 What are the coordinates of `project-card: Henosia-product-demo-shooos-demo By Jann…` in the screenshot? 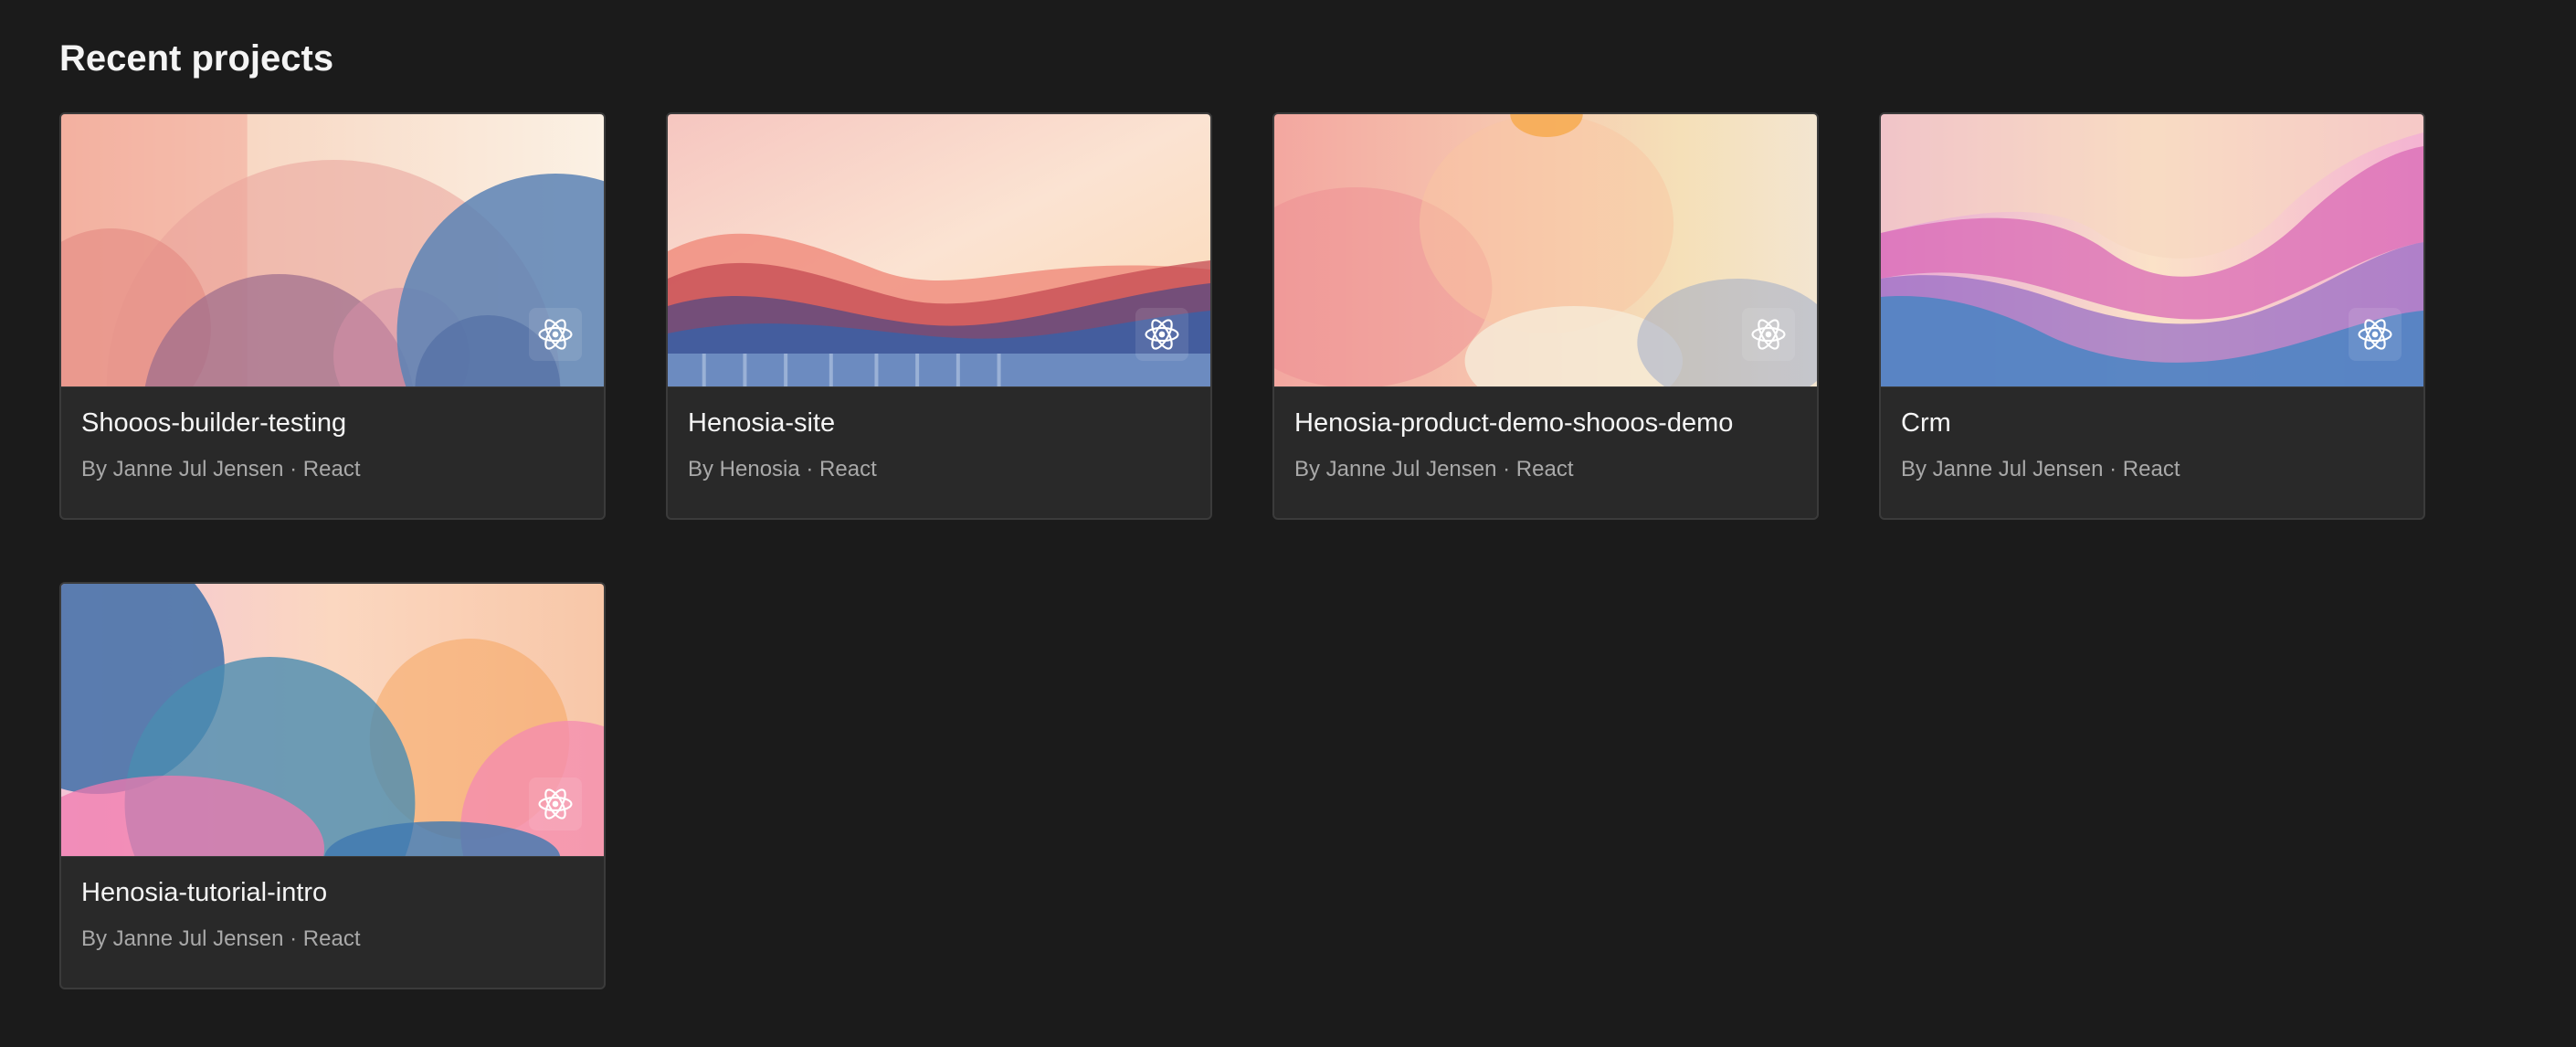 It's located at (1545, 316).